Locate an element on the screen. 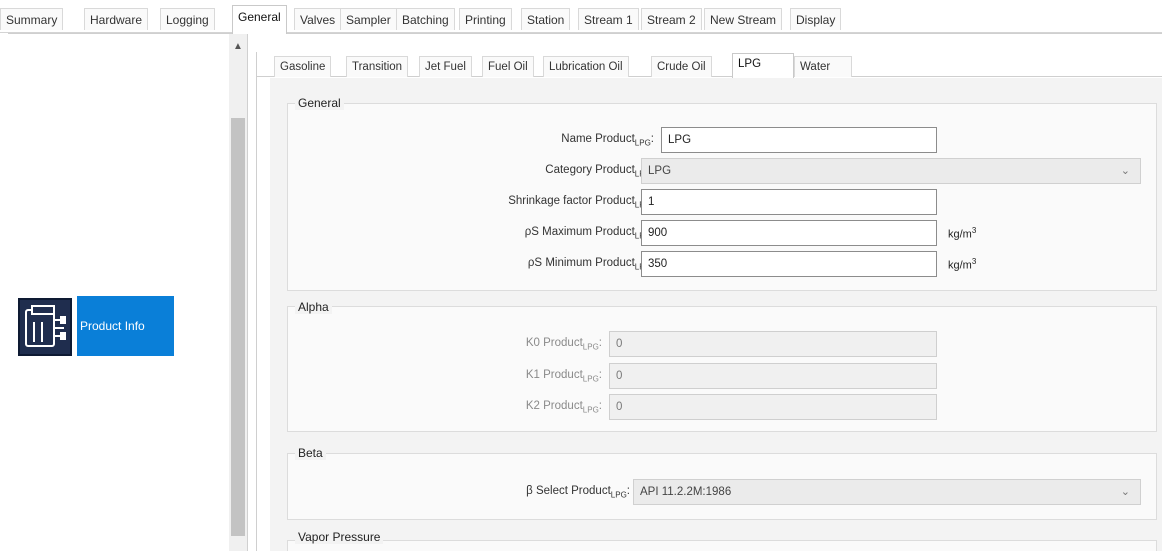 The image size is (1162, 551). rho-minimum-input is located at coordinates (789, 264).